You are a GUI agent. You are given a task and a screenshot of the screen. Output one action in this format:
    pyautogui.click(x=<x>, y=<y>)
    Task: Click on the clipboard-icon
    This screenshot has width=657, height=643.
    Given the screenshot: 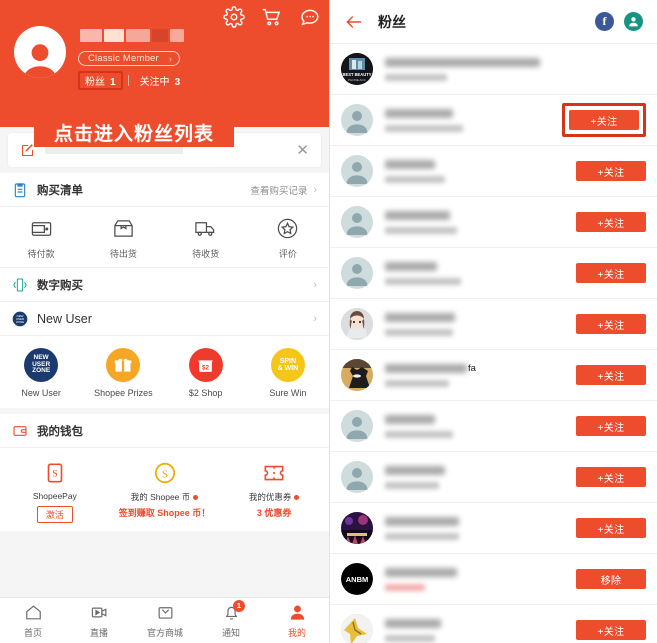 What is the action you would take?
    pyautogui.click(x=20, y=190)
    